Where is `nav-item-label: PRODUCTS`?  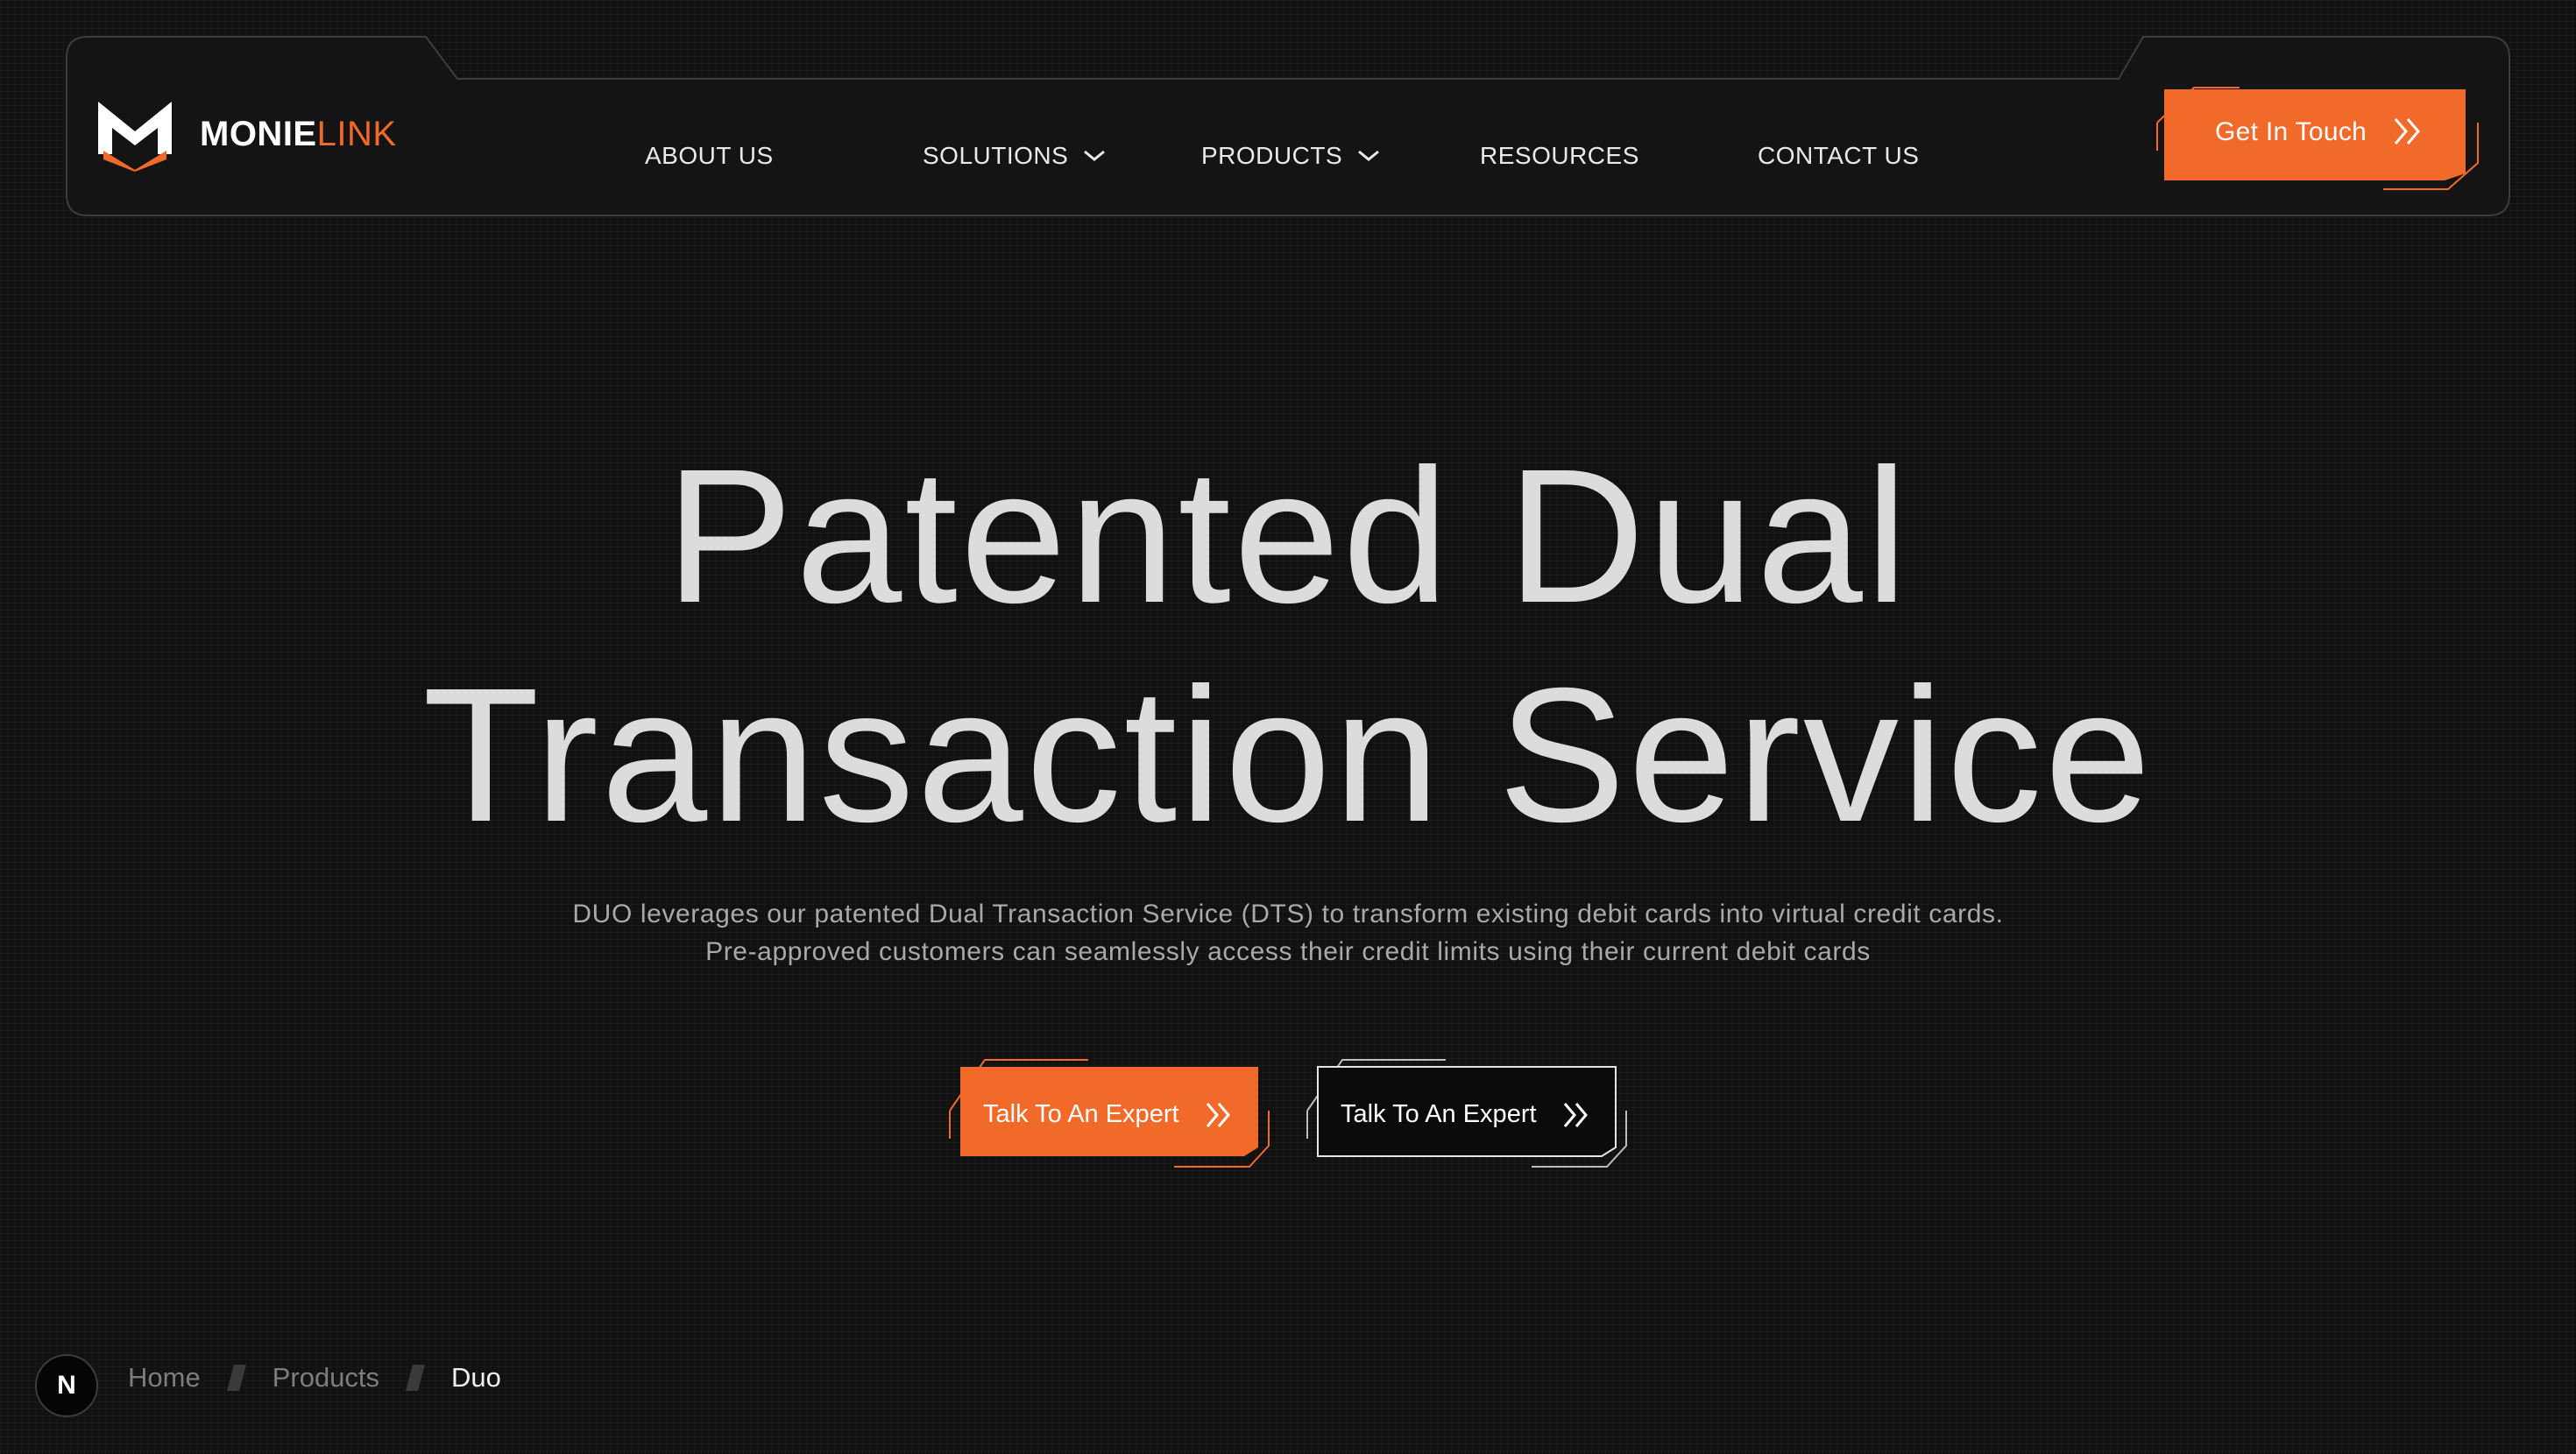 nav-item-label: PRODUCTS is located at coordinates (1272, 155).